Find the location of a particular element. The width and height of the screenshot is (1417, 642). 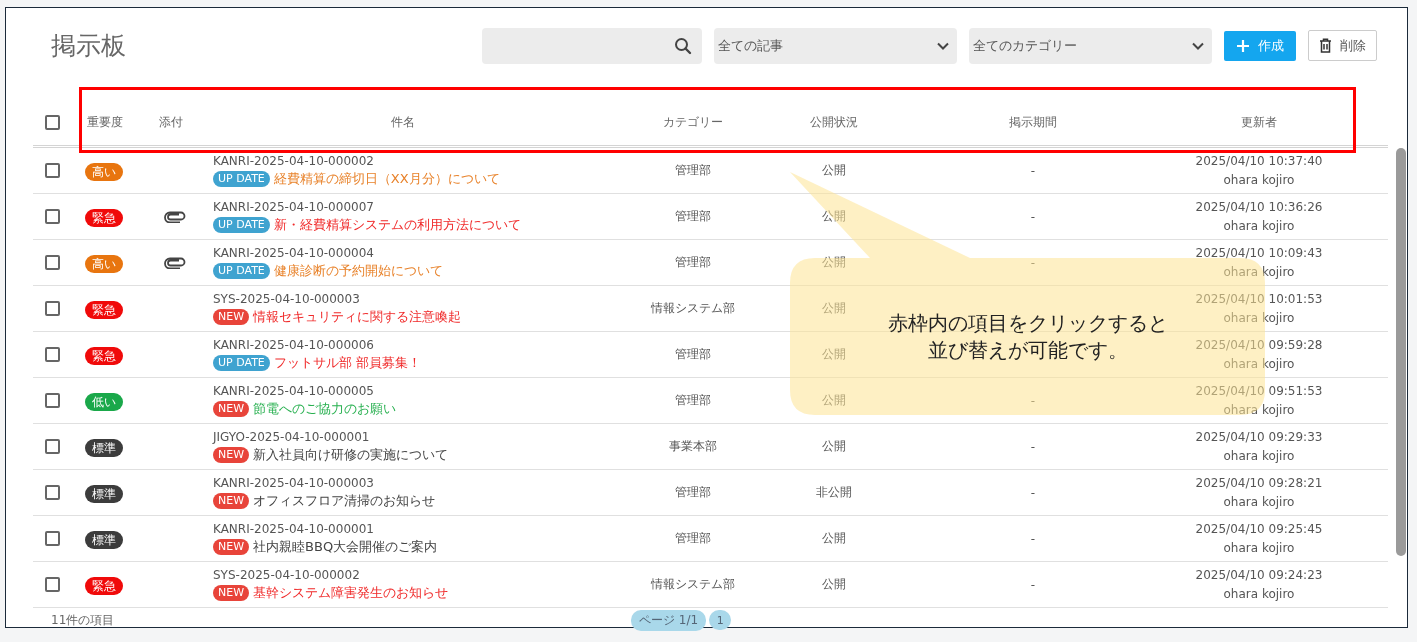

article-id: KANRI-2025-04-10-000004 is located at coordinates (294, 253).